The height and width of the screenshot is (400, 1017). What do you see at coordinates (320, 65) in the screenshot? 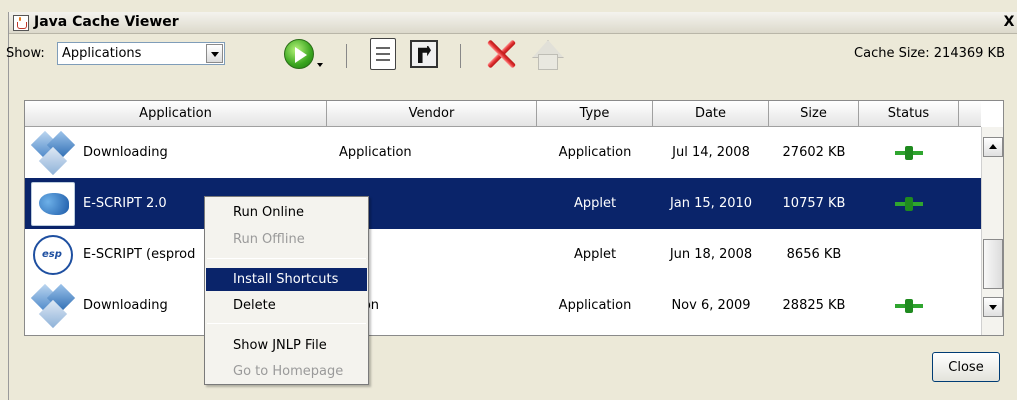
I see `run-options-chevron-down-icon` at bounding box center [320, 65].